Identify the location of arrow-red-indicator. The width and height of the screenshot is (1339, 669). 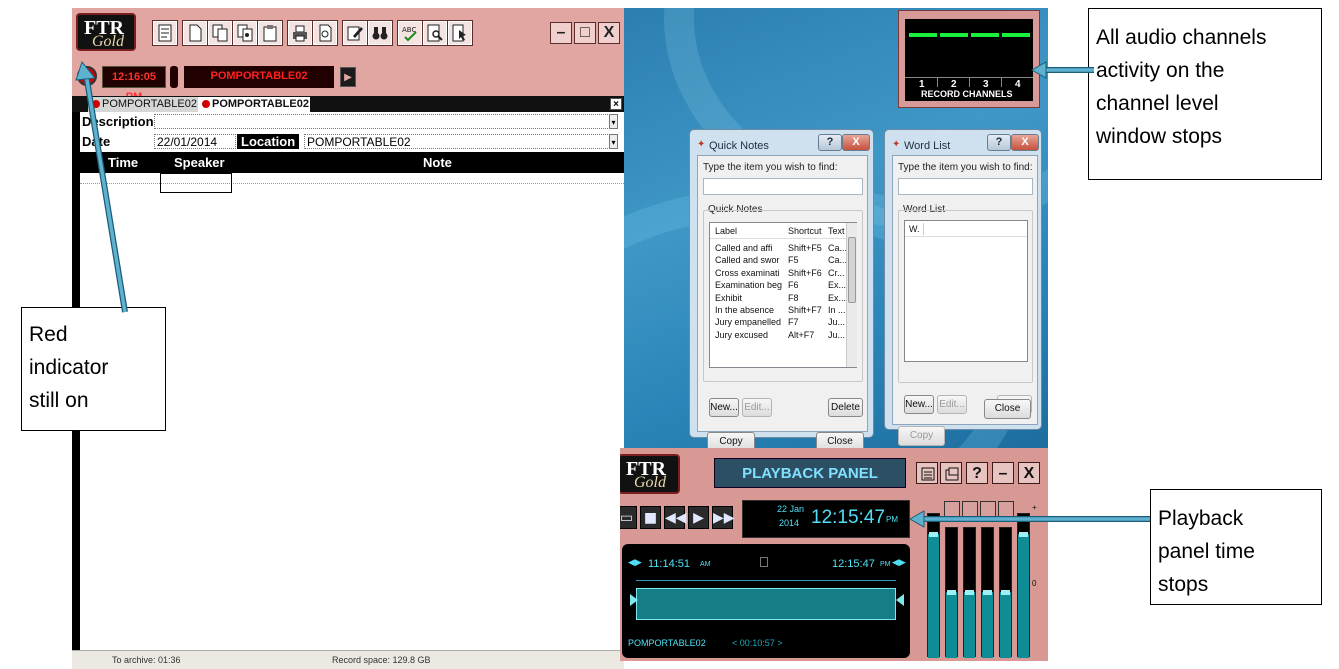
(101, 186).